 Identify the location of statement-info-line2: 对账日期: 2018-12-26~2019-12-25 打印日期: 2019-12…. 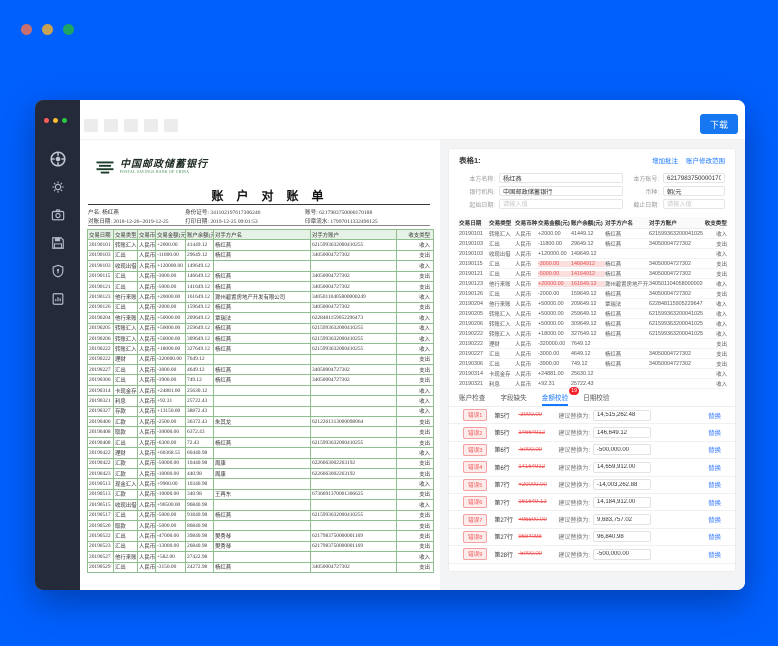
(259, 221).